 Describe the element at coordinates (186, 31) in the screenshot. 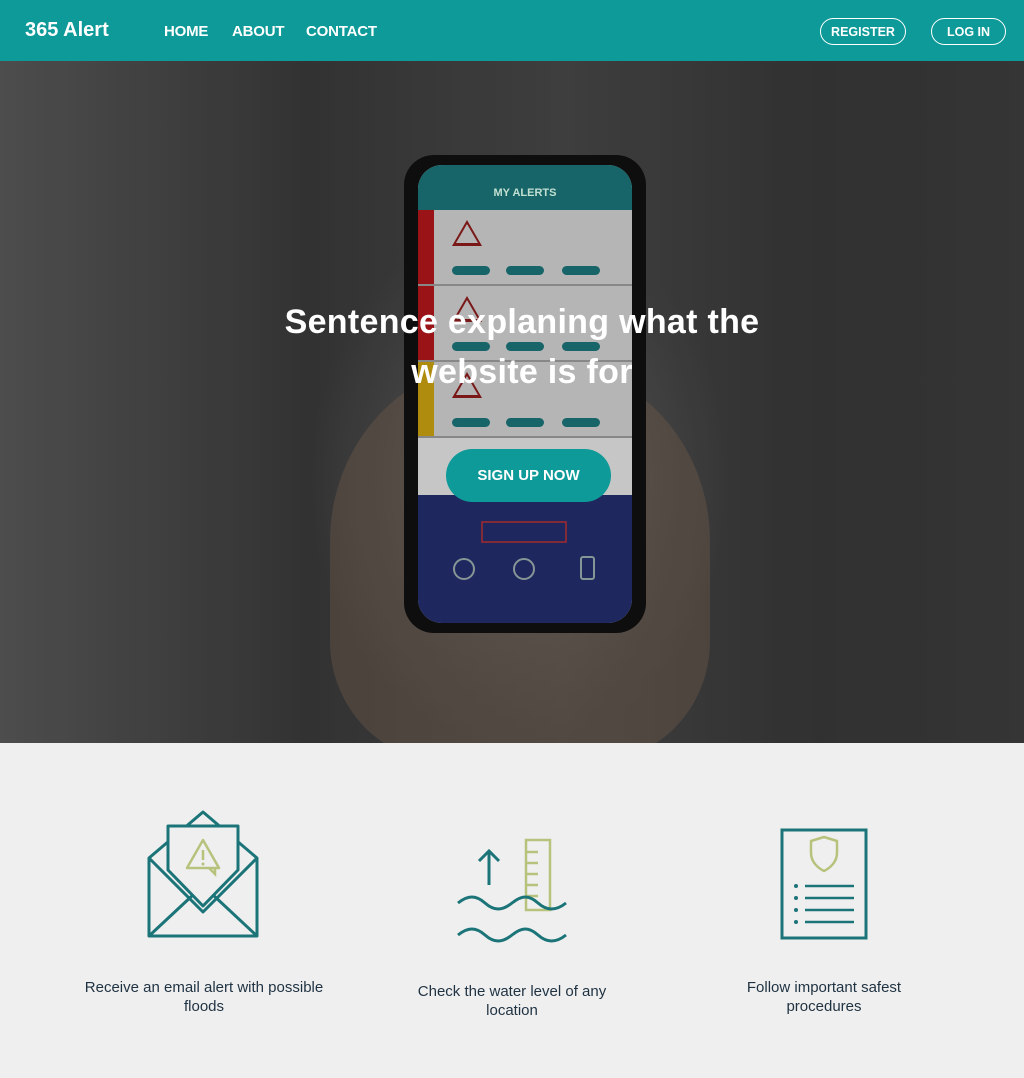

I see `nav-link-home: HOME` at that location.